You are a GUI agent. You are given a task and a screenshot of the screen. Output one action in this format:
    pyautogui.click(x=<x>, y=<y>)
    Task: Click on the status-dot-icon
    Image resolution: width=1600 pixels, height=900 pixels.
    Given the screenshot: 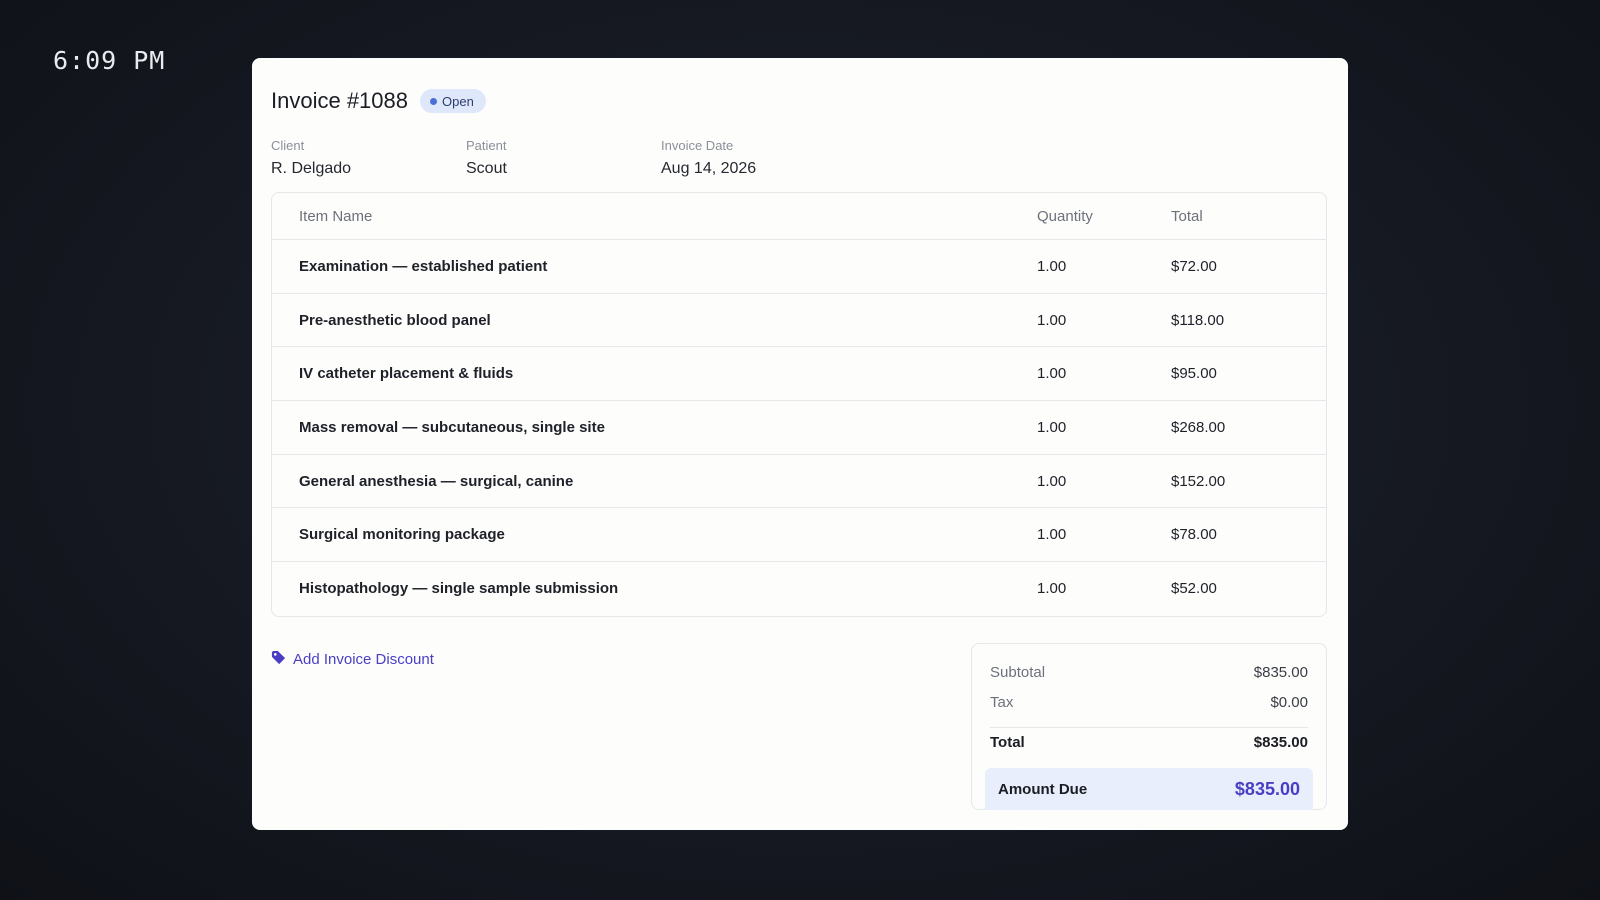 What is the action you would take?
    pyautogui.click(x=433, y=101)
    